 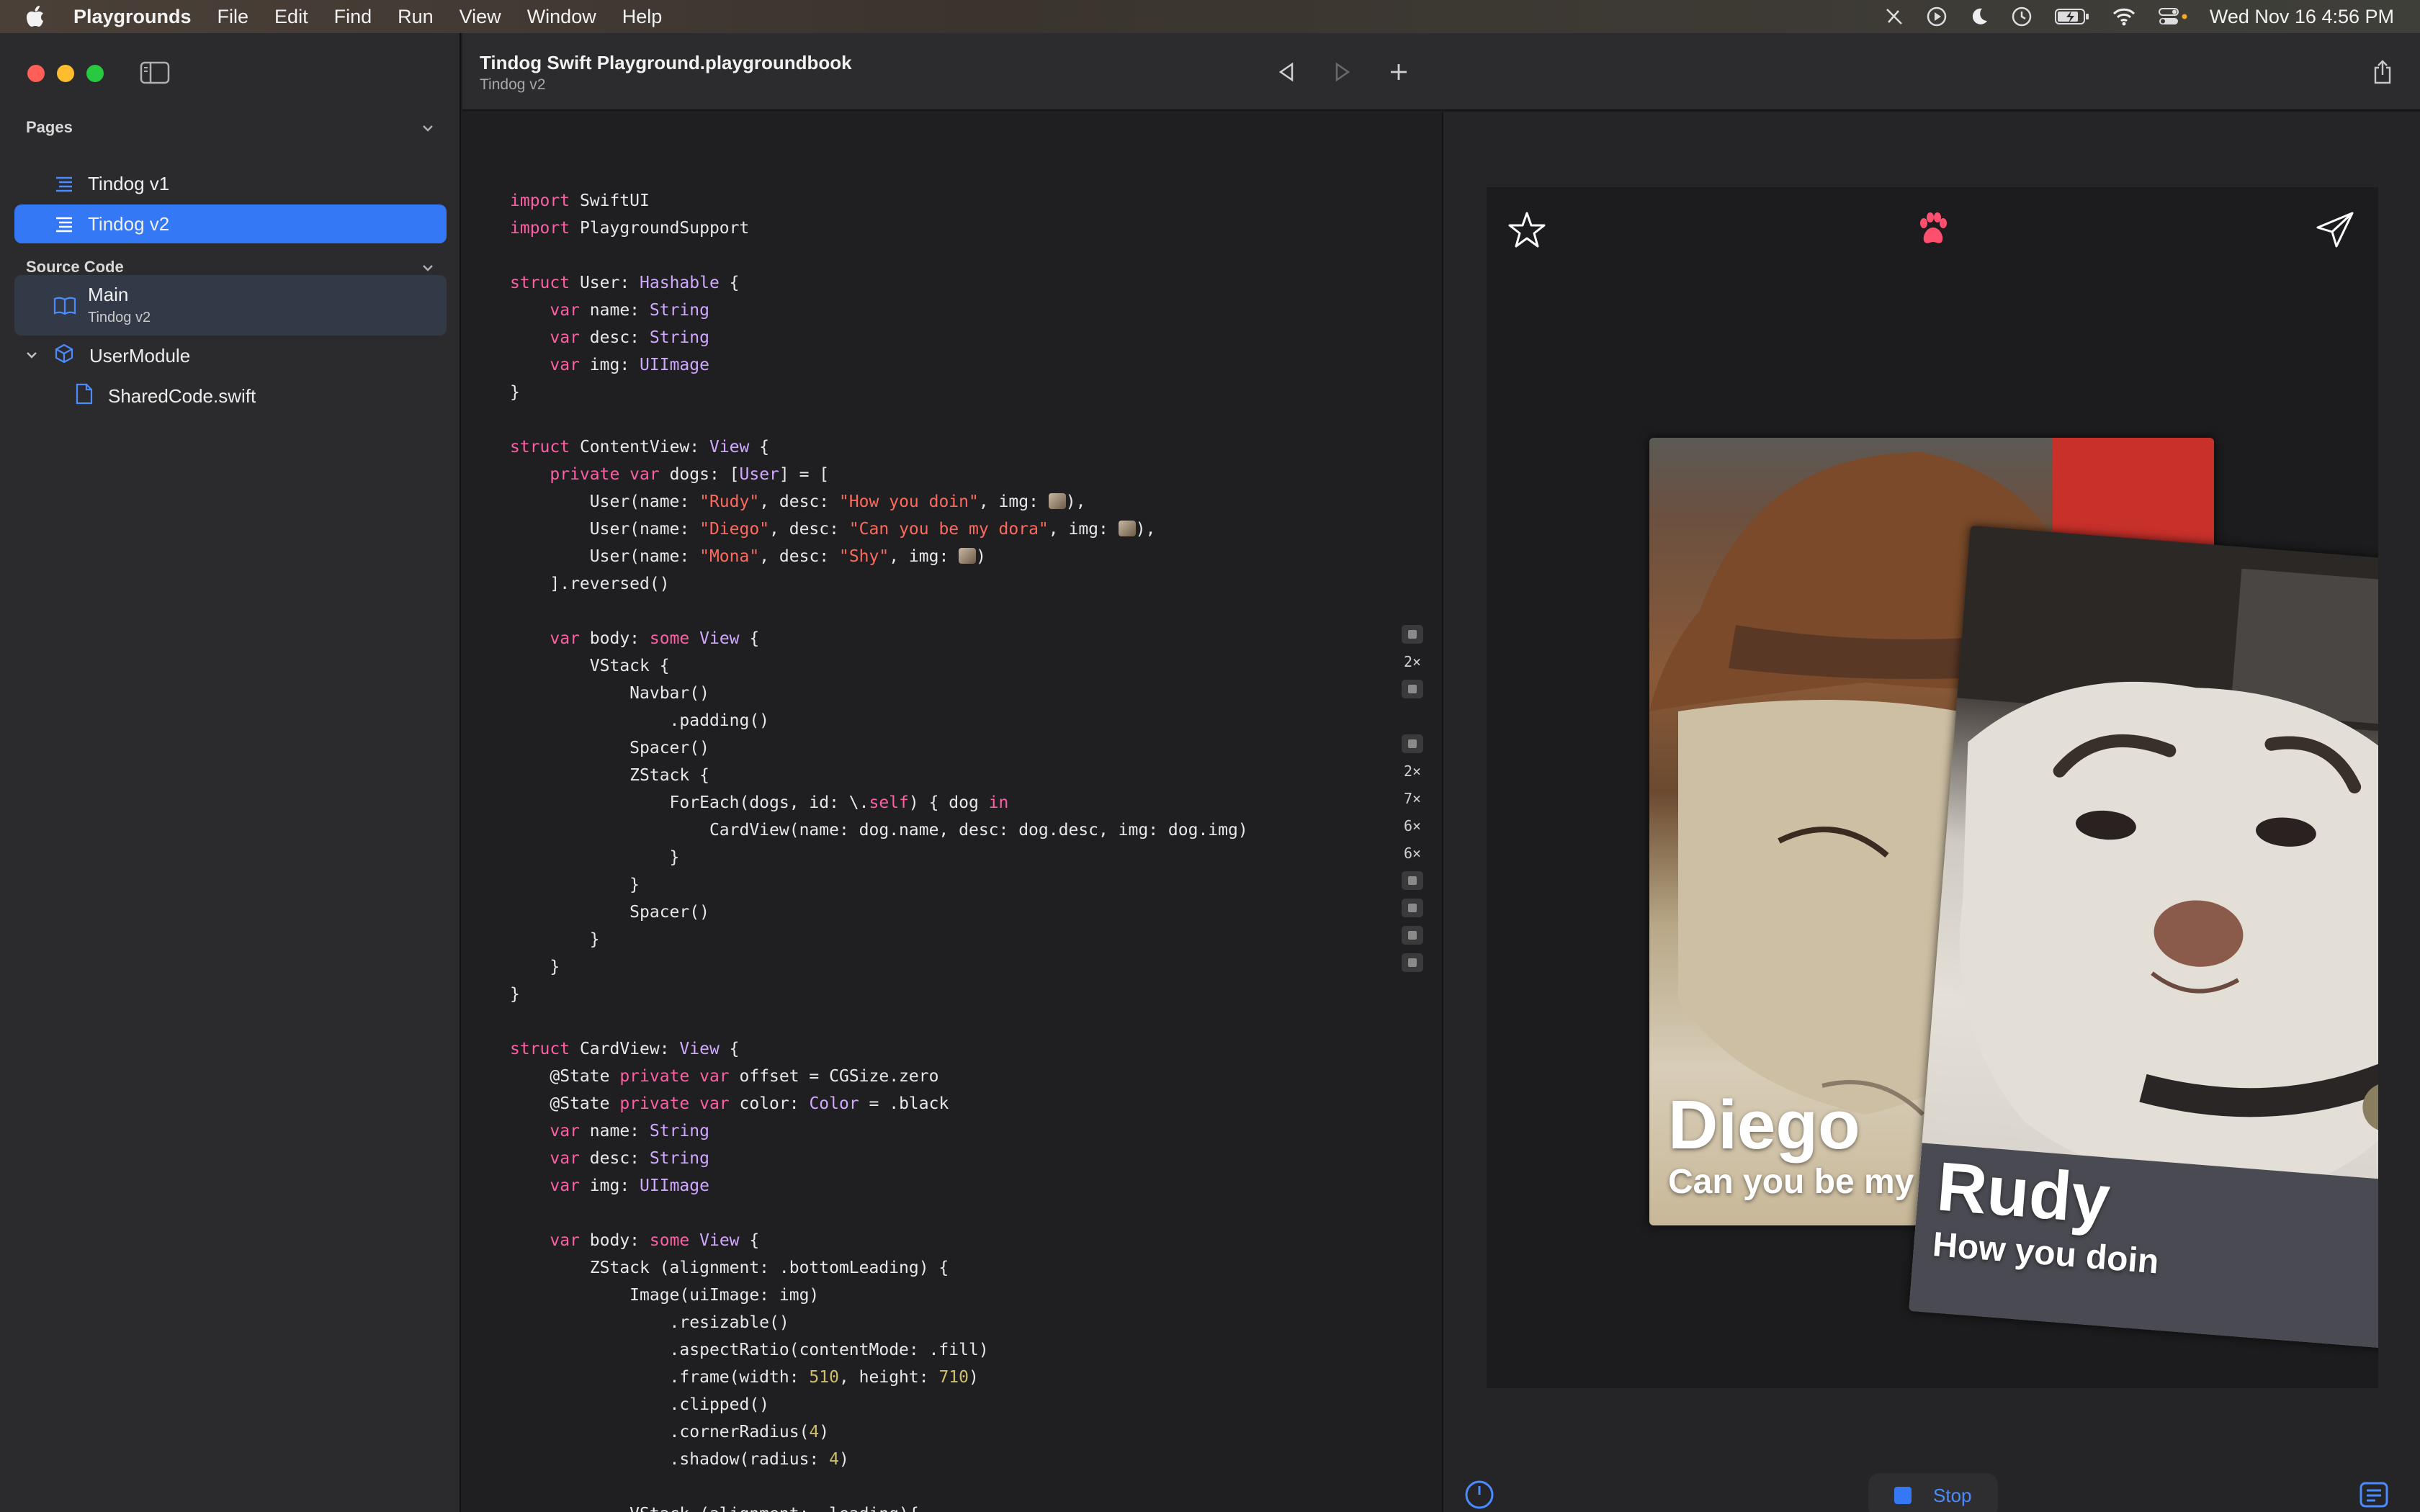 I want to click on tree-item-usermodule: UserModule, so click(x=107, y=356).